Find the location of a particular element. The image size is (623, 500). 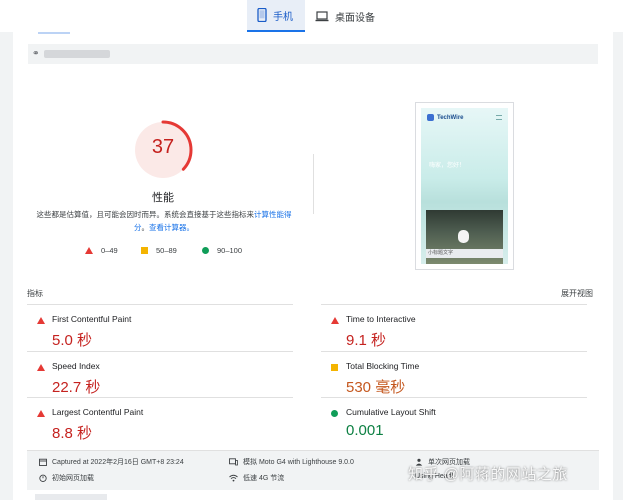

metric-value: 530 毫秒 is located at coordinates (376, 387).